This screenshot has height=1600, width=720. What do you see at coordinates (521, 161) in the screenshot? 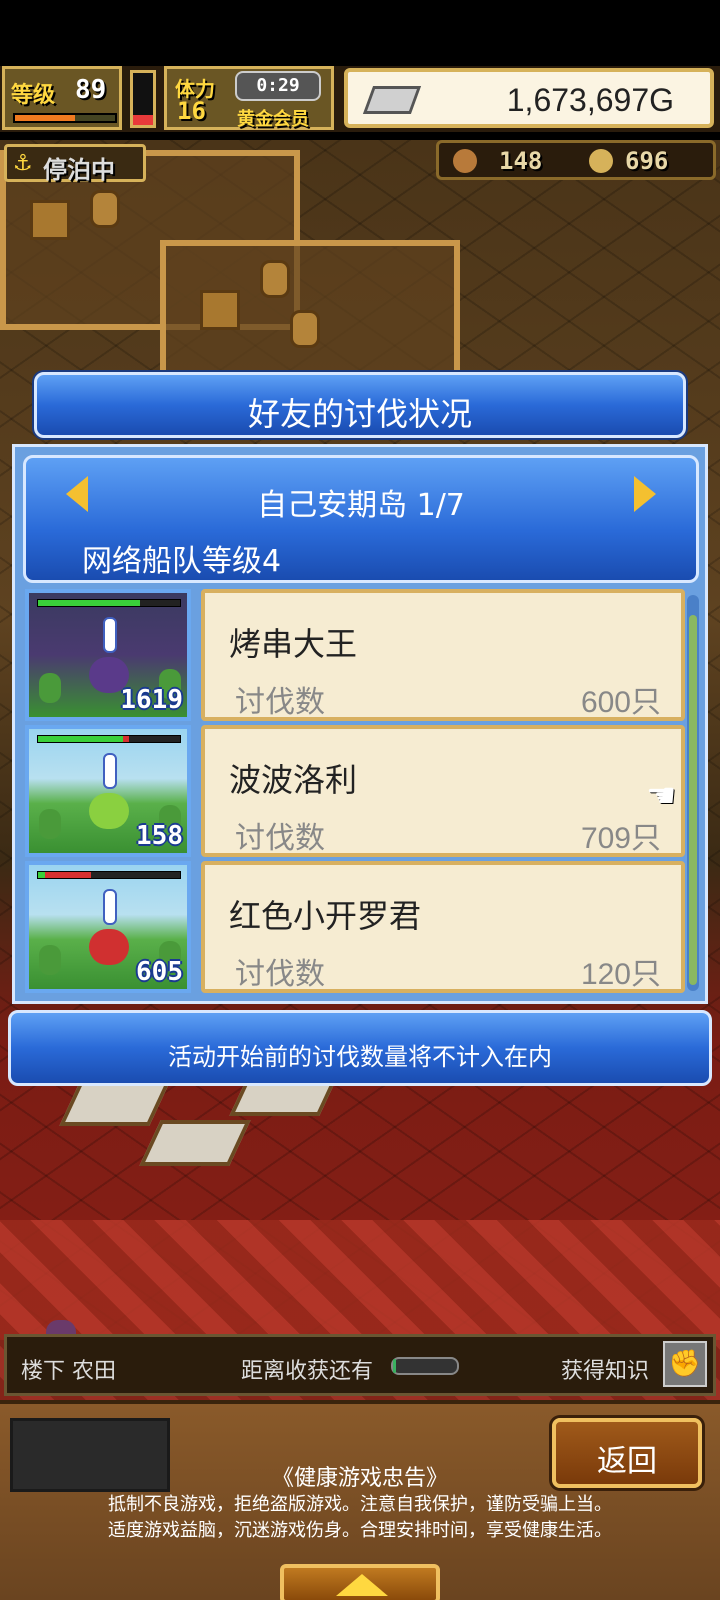
I see `resource-1-value: 148` at bounding box center [521, 161].